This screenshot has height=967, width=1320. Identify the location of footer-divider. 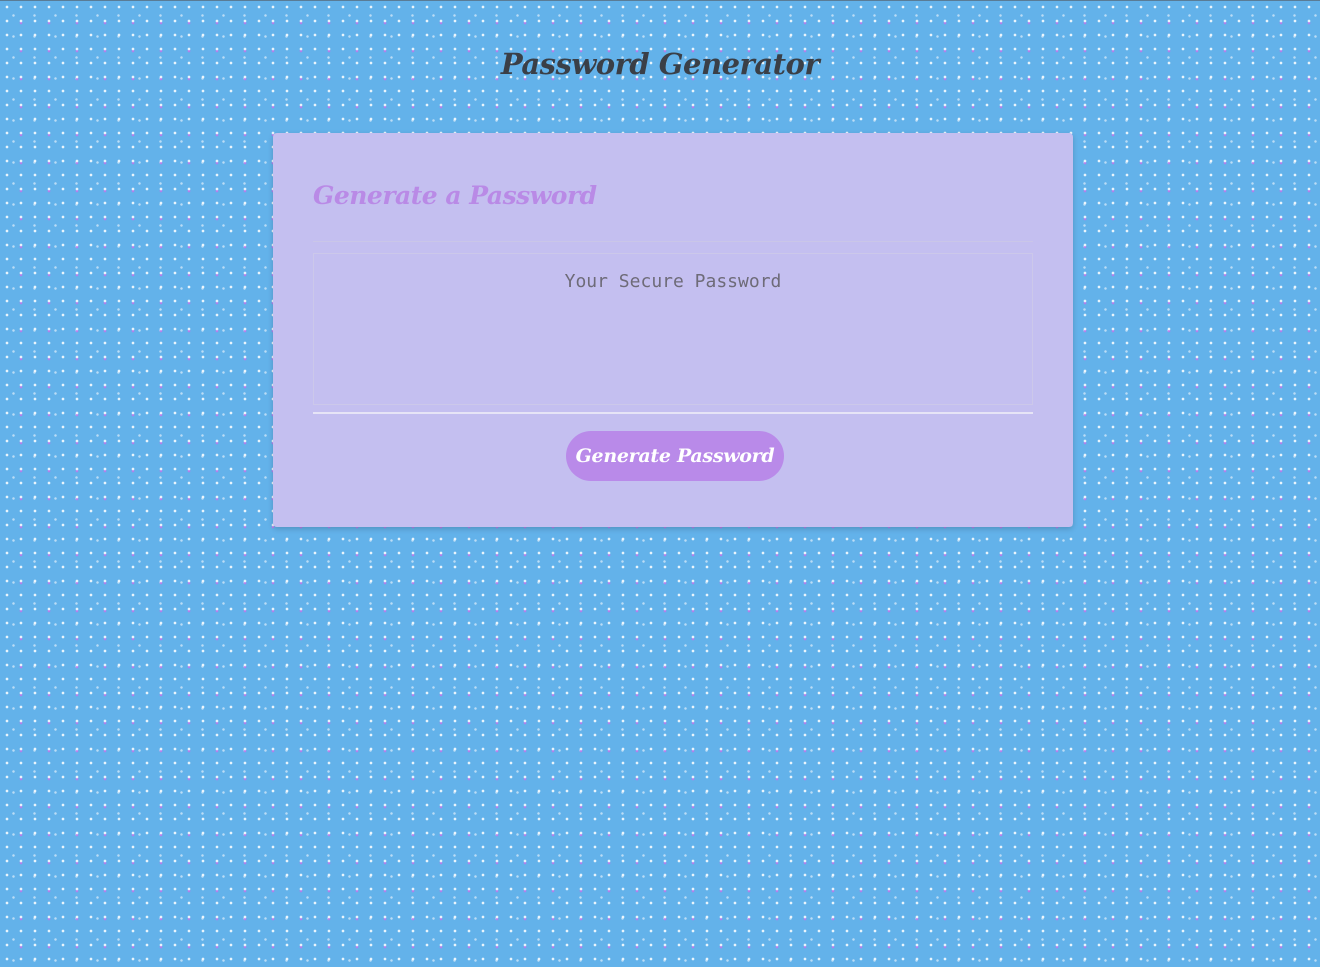
(673, 413).